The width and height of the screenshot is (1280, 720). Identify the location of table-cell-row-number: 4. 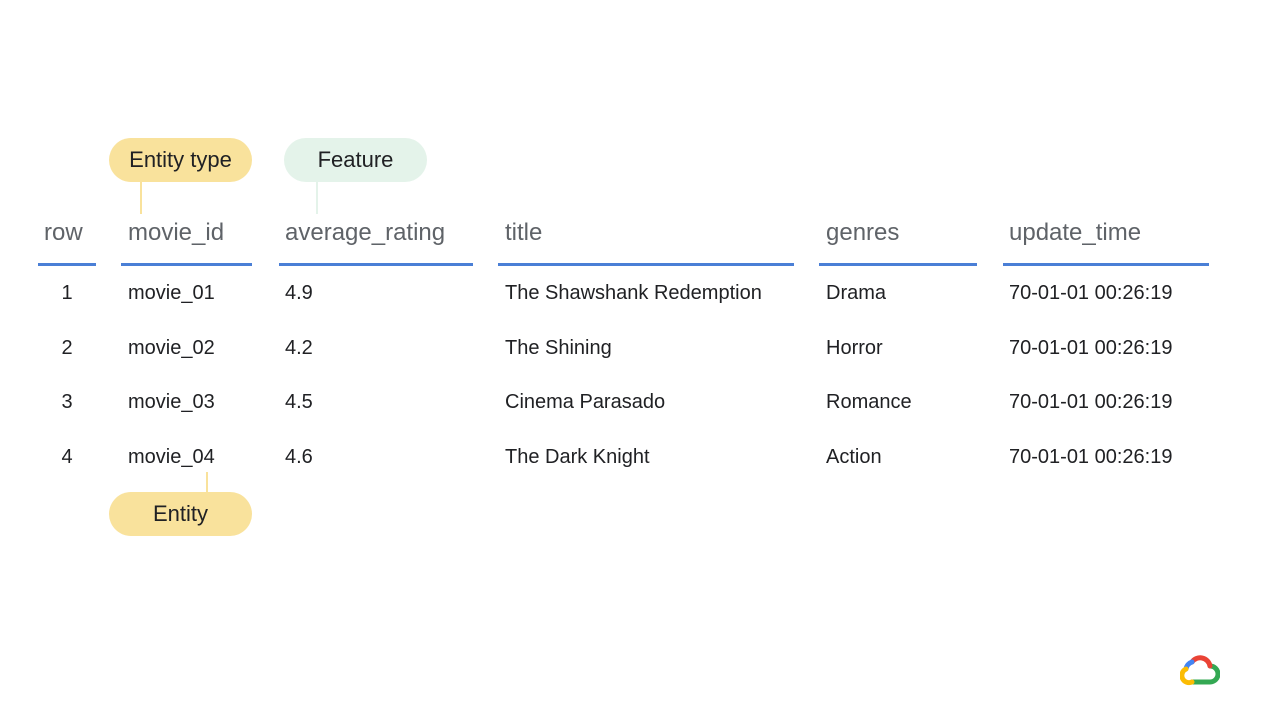
(67, 457).